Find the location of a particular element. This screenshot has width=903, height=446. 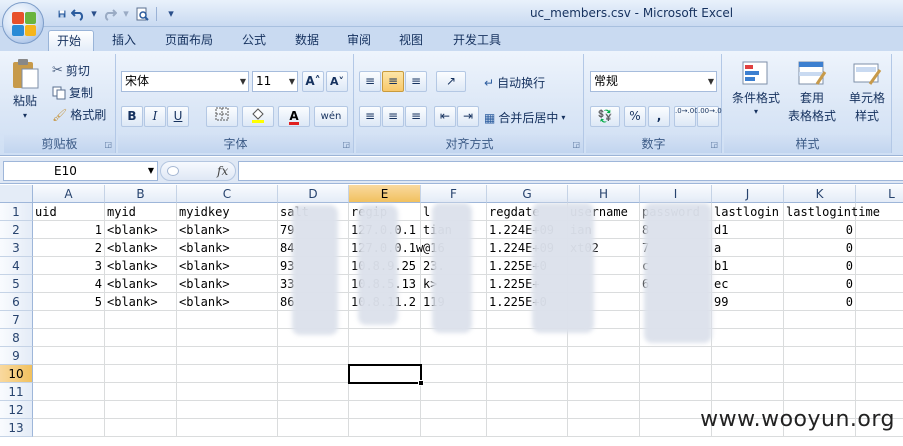

formula-input is located at coordinates (570, 171).